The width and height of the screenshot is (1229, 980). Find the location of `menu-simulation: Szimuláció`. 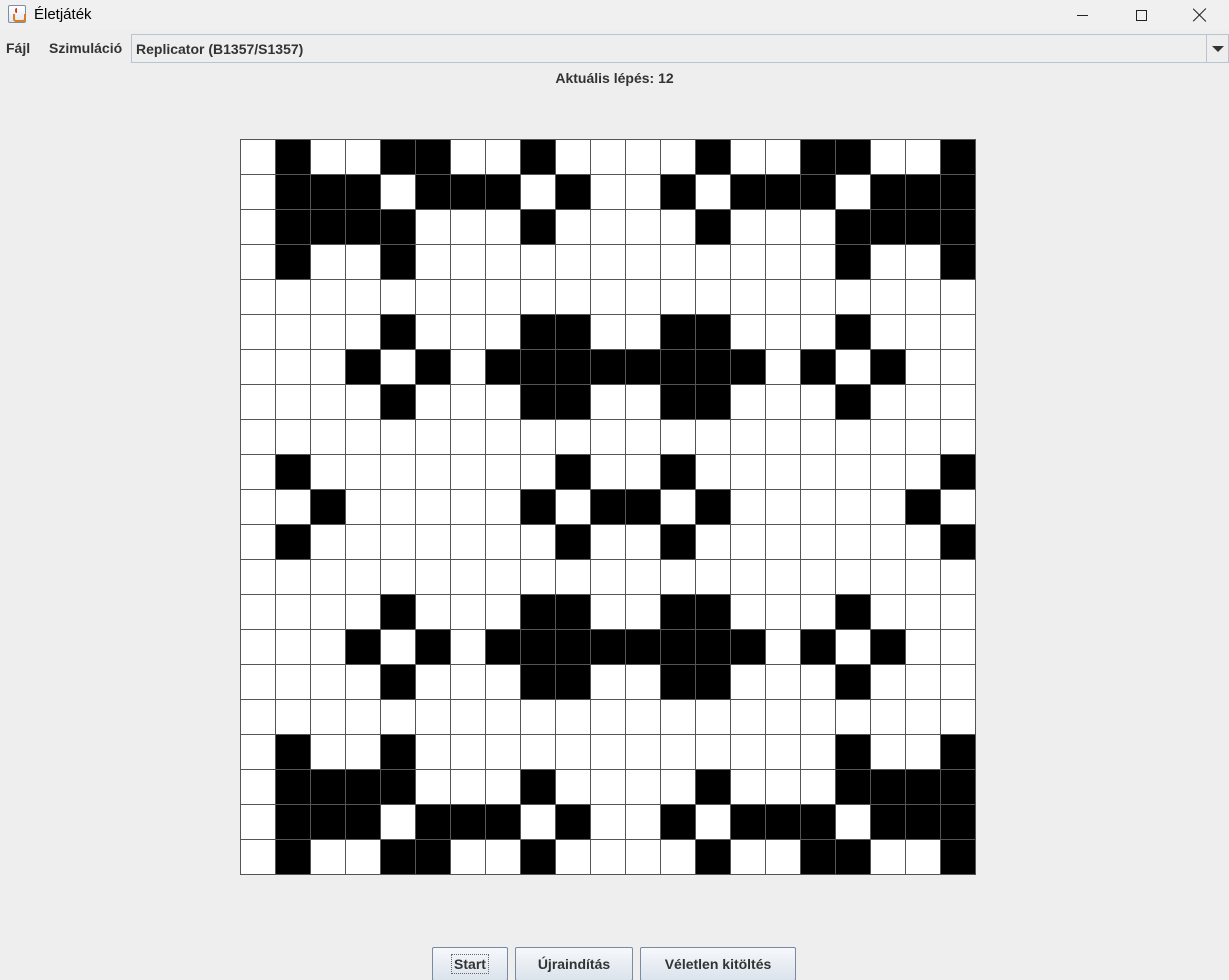

menu-simulation: Szimuláció is located at coordinates (85, 48).